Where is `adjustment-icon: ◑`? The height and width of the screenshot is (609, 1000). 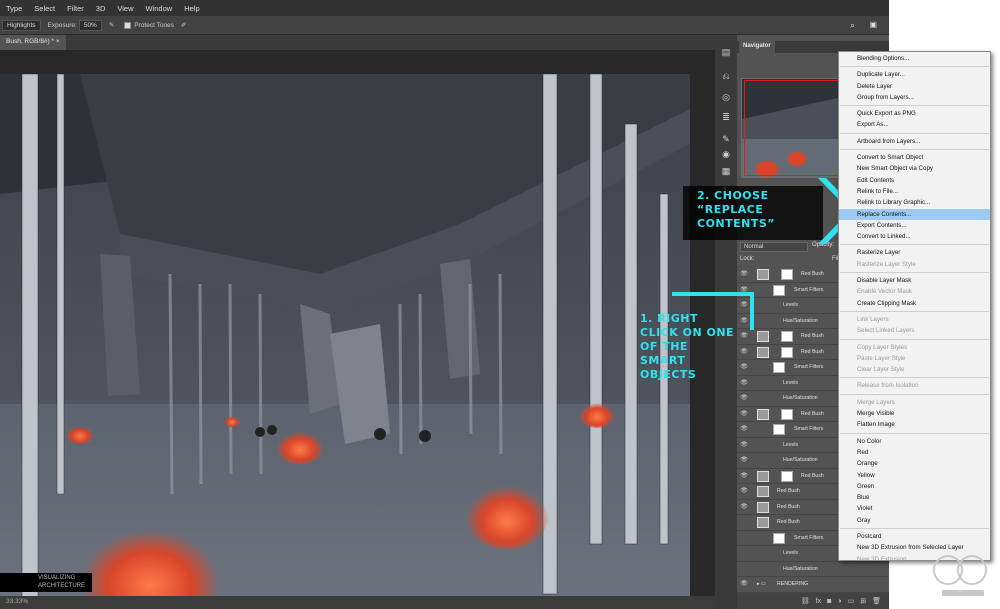
adjustment-icon: ◑ is located at coordinates (839, 601).